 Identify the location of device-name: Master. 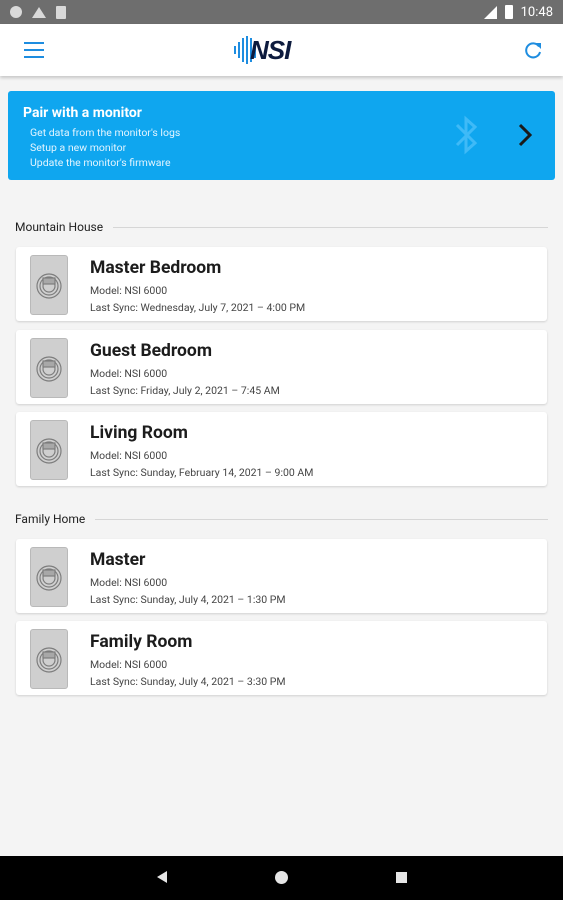
(118, 560).